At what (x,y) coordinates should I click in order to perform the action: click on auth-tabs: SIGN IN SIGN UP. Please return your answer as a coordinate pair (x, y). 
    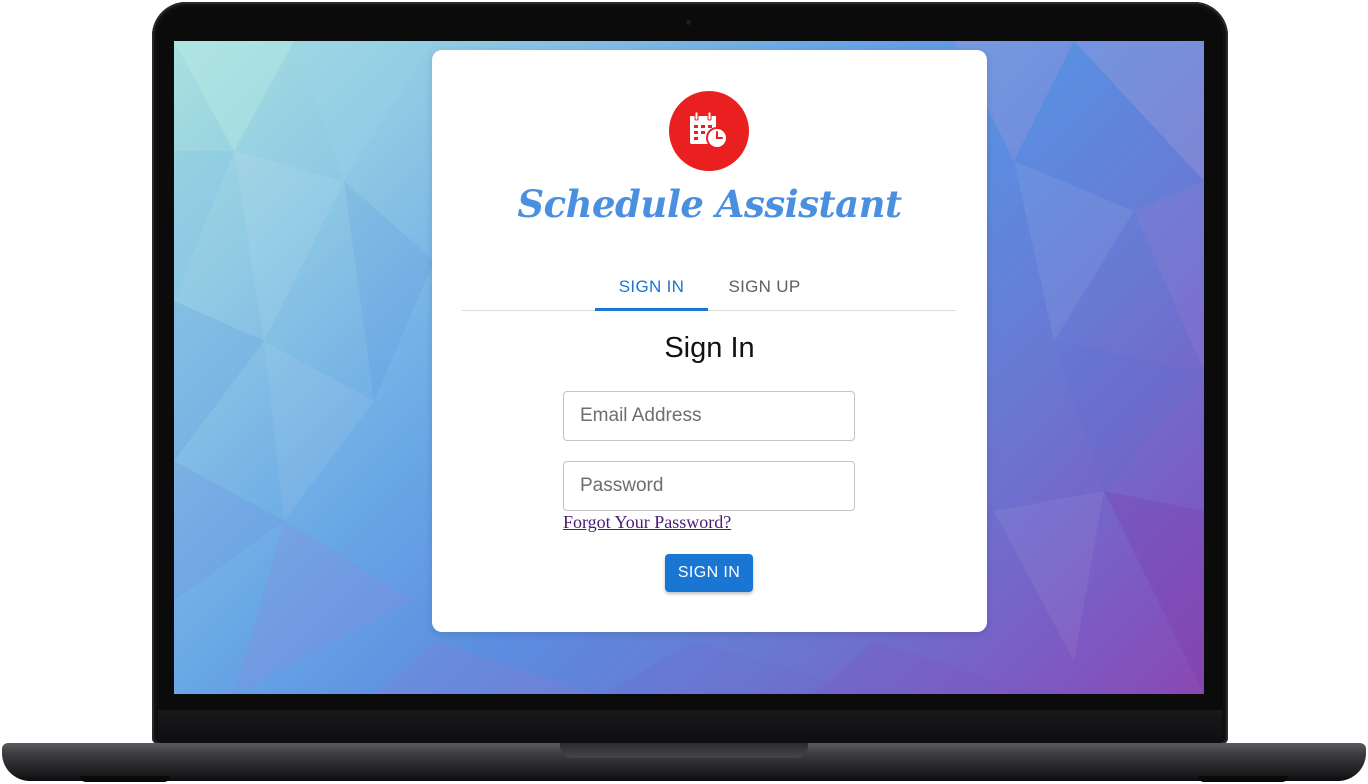
    Looking at the image, I should click on (709, 286).